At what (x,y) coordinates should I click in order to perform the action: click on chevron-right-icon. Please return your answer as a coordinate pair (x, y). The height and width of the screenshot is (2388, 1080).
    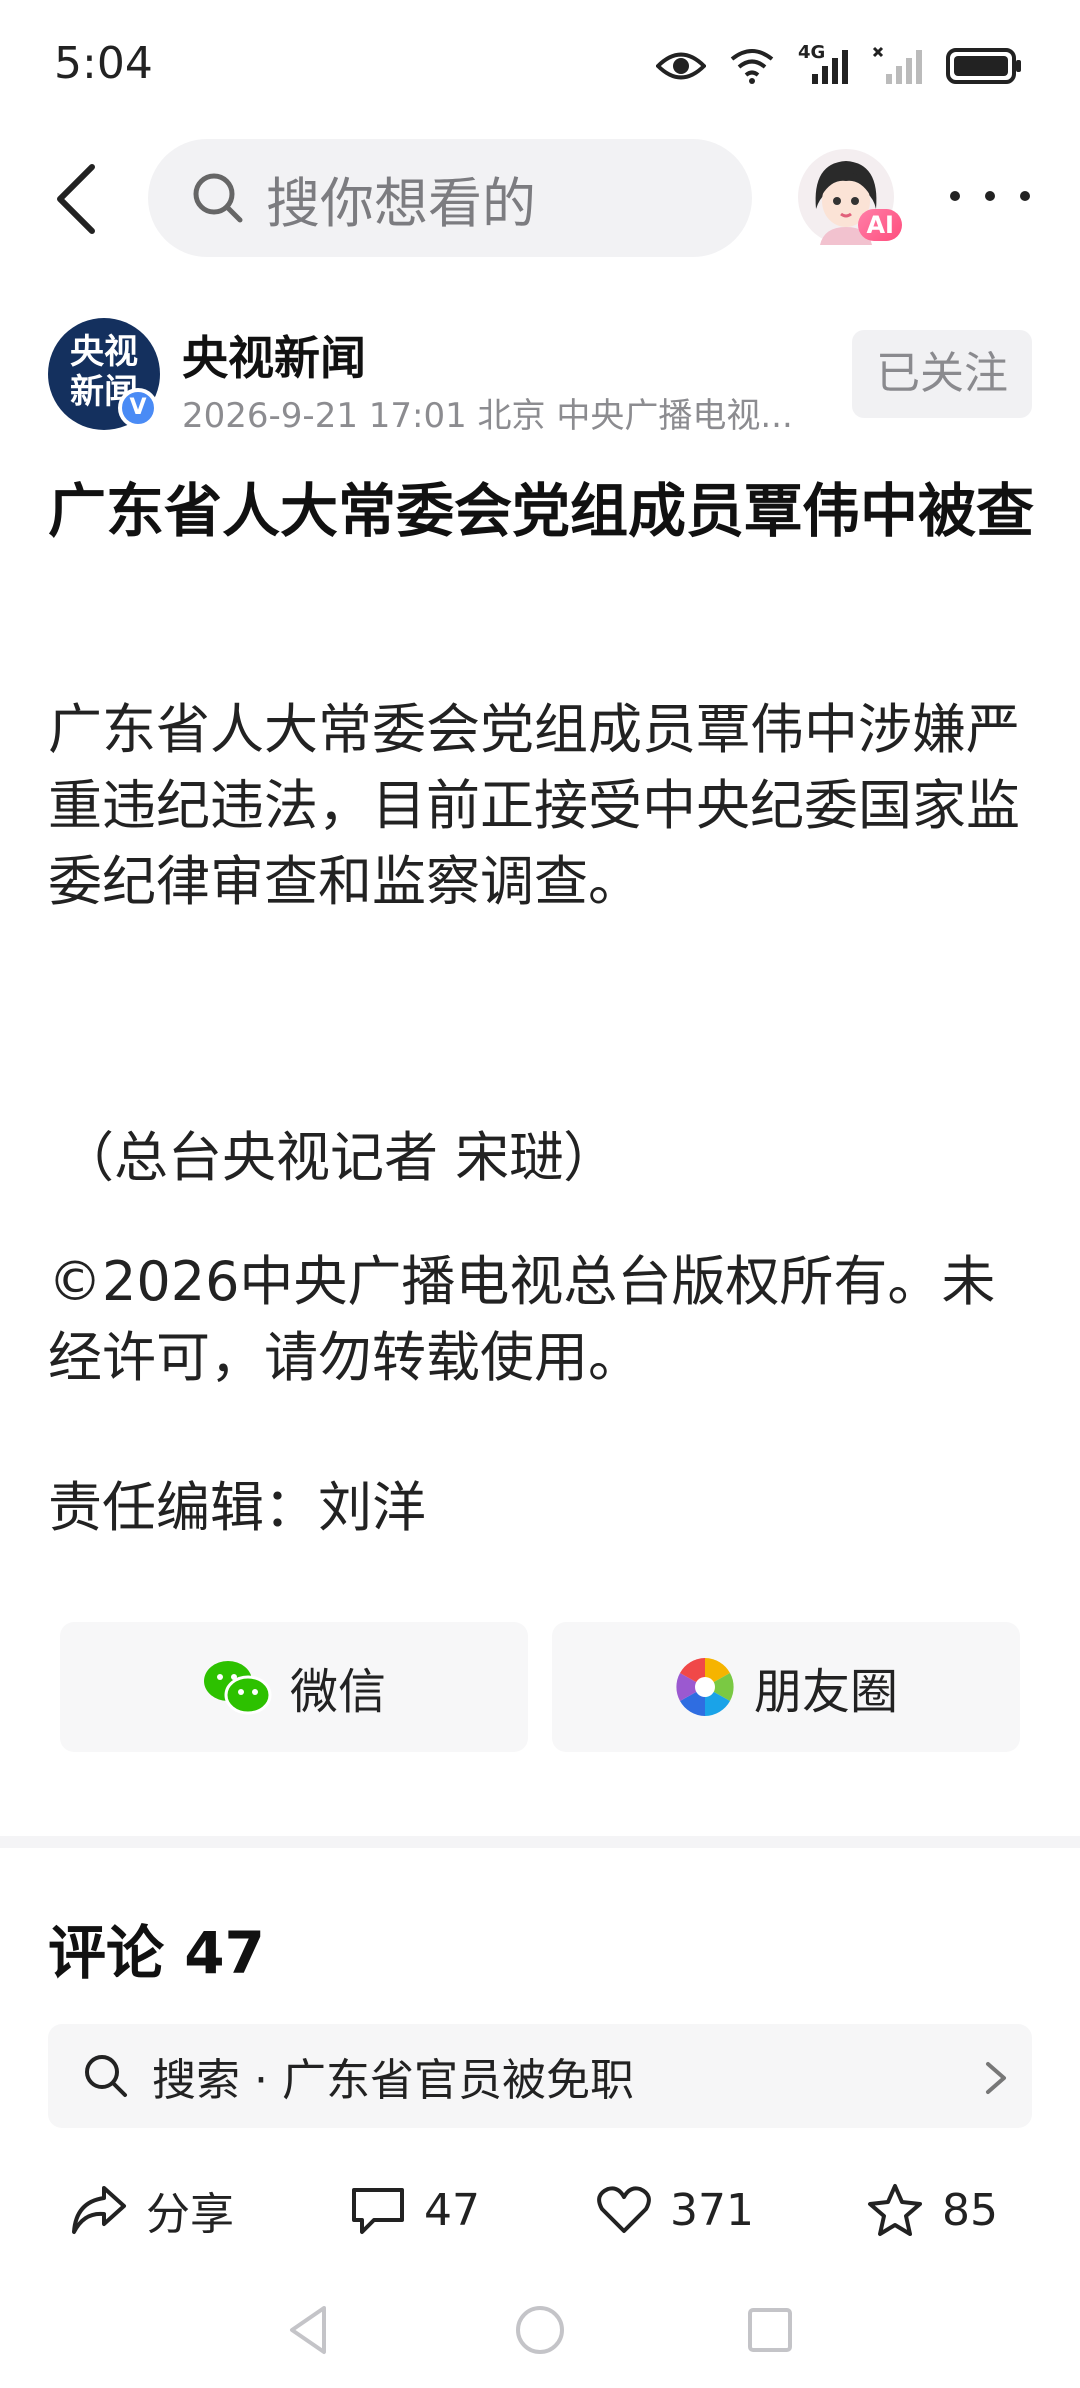
    Looking at the image, I should click on (996, 2078).